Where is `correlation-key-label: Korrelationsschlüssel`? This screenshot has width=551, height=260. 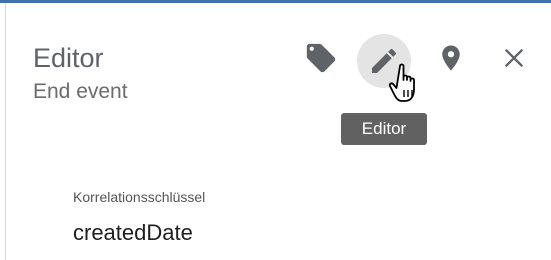 correlation-key-label: Korrelationsschlüssel is located at coordinates (139, 197).